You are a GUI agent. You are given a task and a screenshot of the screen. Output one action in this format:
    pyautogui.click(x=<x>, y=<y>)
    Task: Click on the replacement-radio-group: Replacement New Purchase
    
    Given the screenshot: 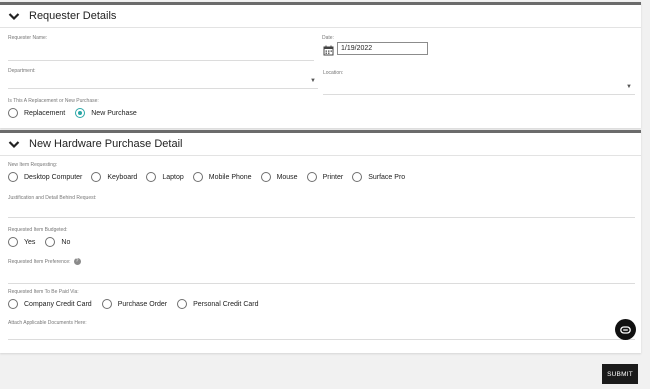 What is the action you would take?
    pyautogui.click(x=72, y=113)
    